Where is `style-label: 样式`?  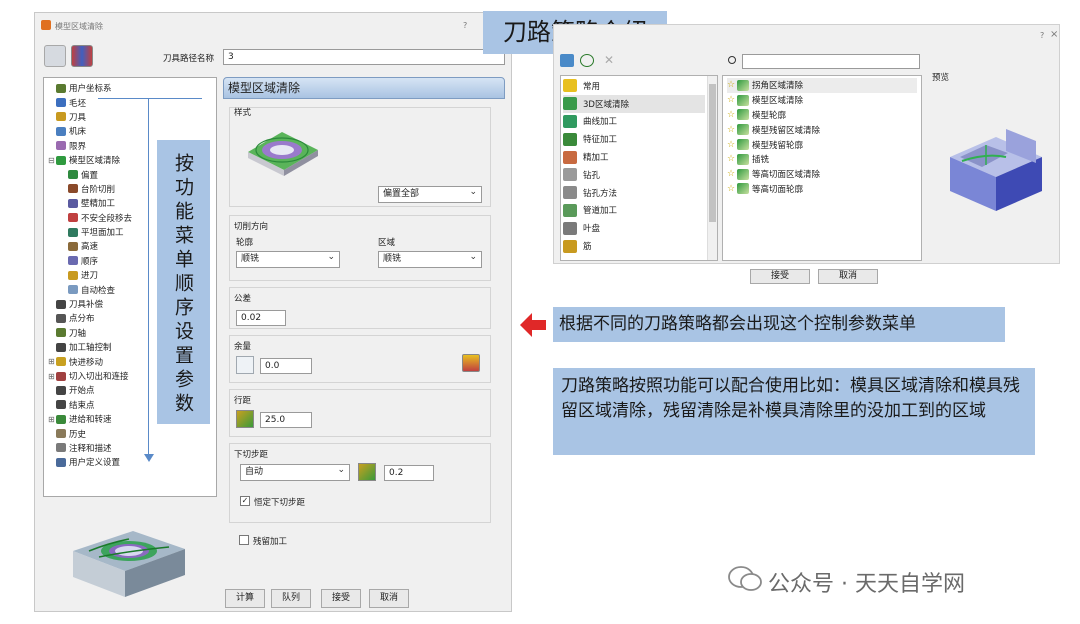
style-label: 样式 is located at coordinates (243, 113).